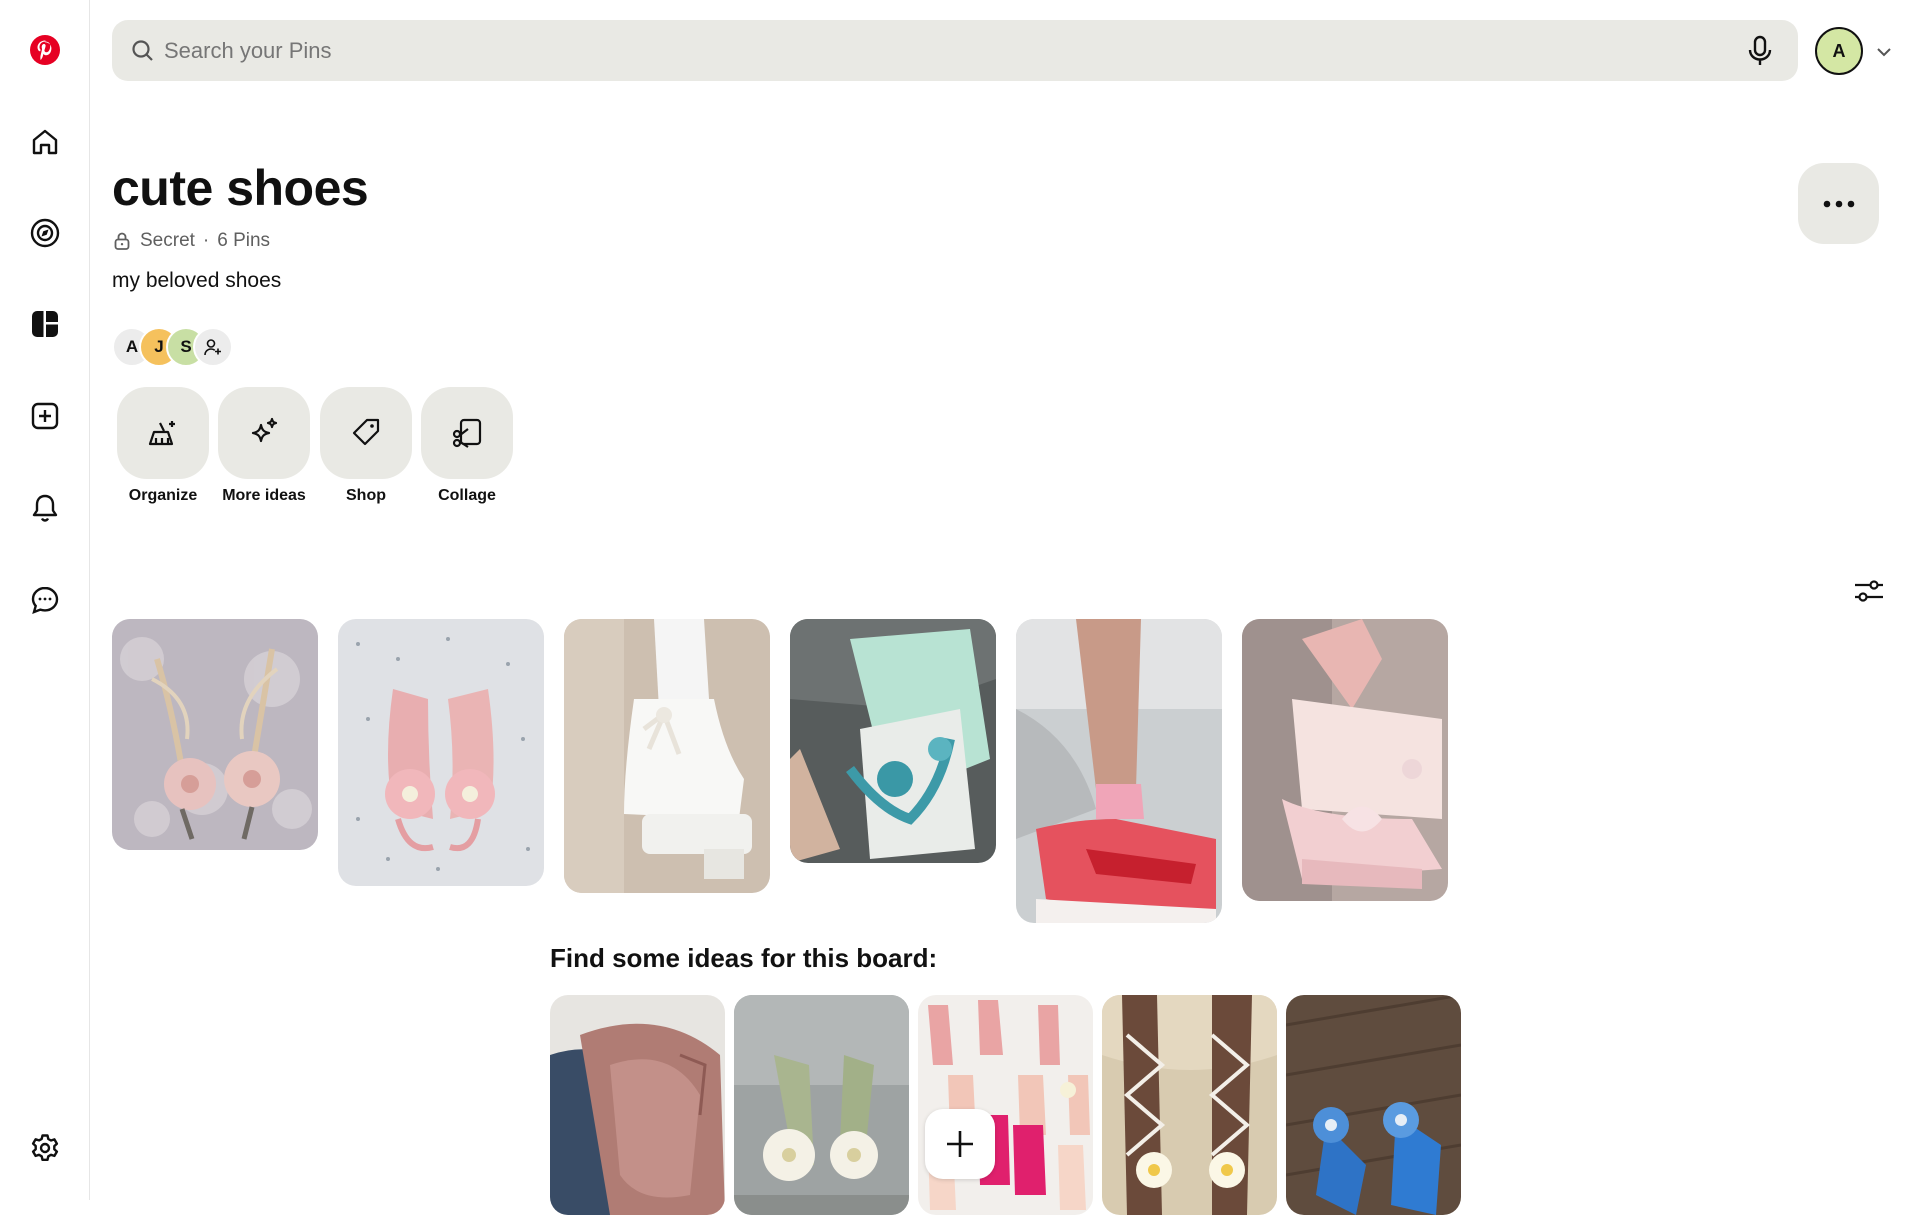 This screenshot has width=1920, height=1215. What do you see at coordinates (163, 495) in the screenshot?
I see `organize-label: Organize` at bounding box center [163, 495].